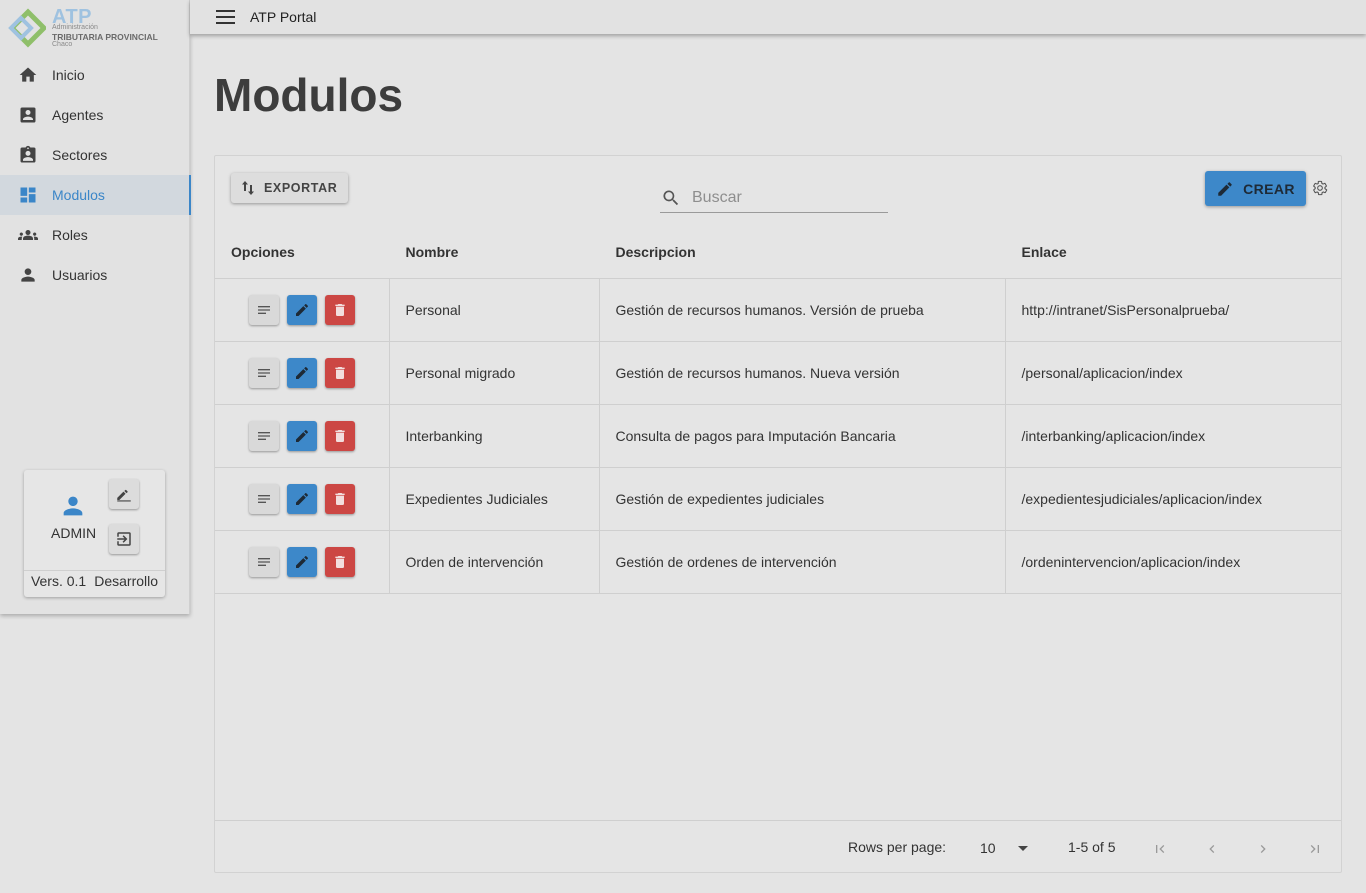  I want to click on search-box, so click(774, 198).